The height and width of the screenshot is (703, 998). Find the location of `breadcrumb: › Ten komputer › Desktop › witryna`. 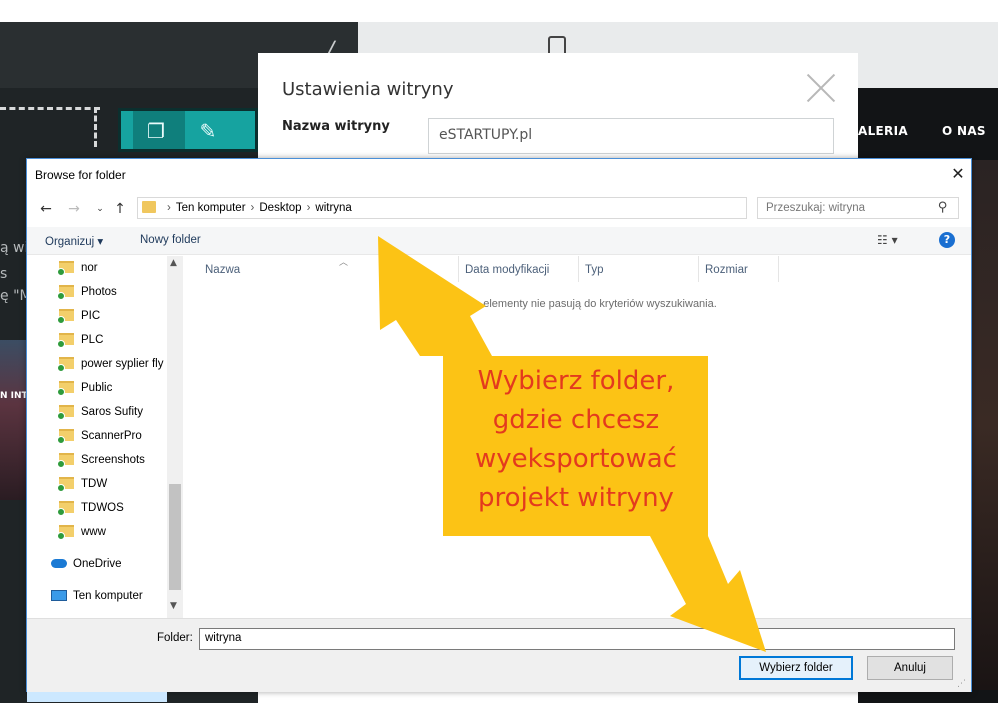

breadcrumb: › Ten komputer › Desktop › witryna is located at coordinates (257, 208).